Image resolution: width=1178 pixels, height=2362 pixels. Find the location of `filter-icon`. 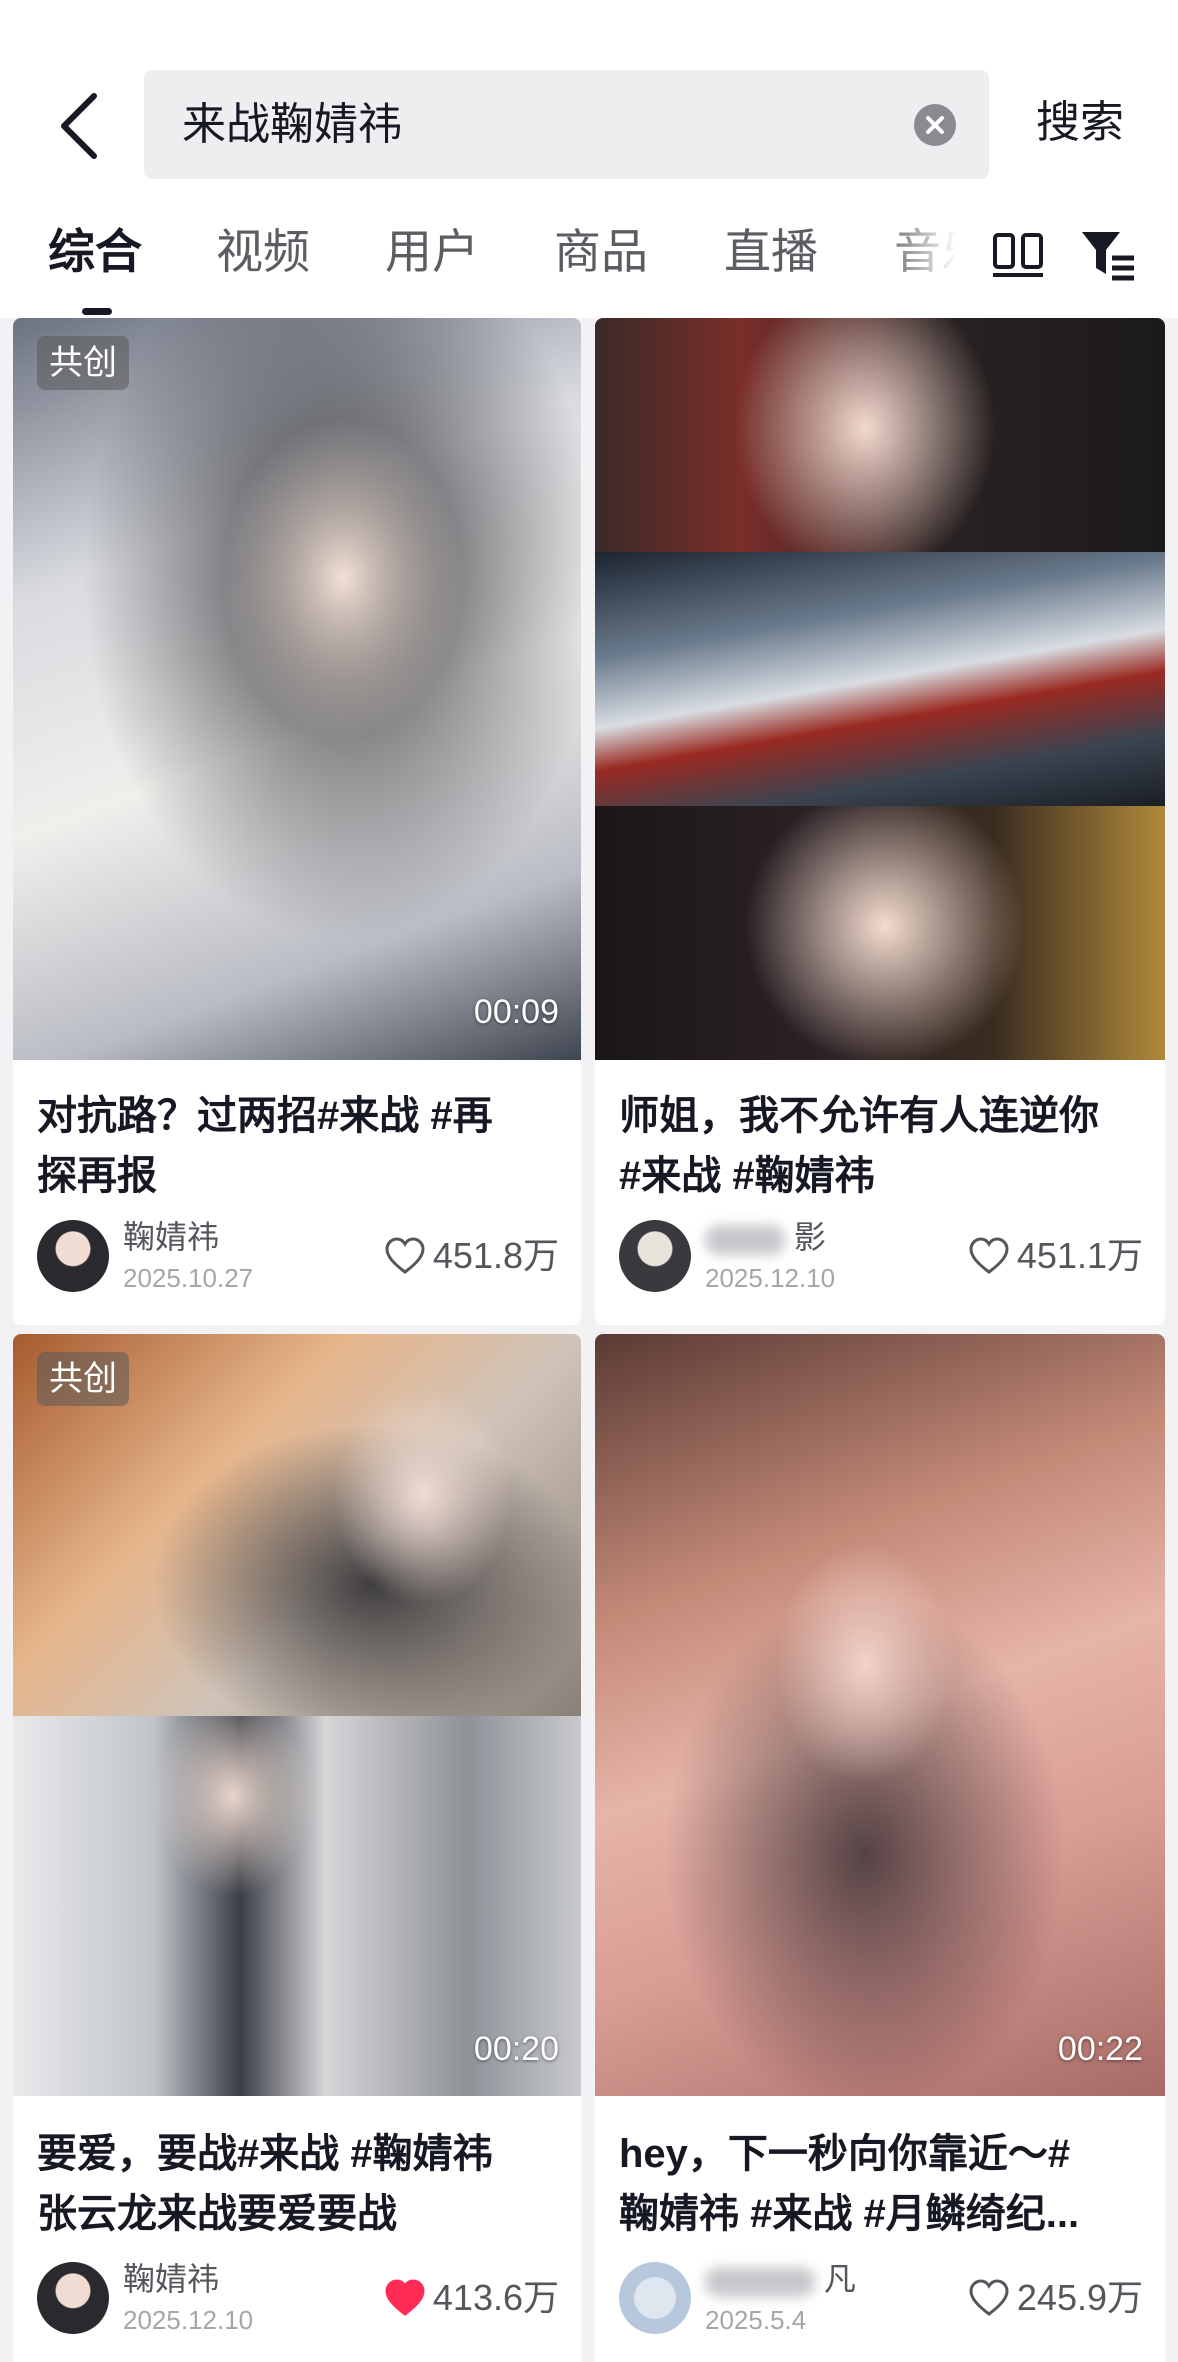

filter-icon is located at coordinates (1108, 255).